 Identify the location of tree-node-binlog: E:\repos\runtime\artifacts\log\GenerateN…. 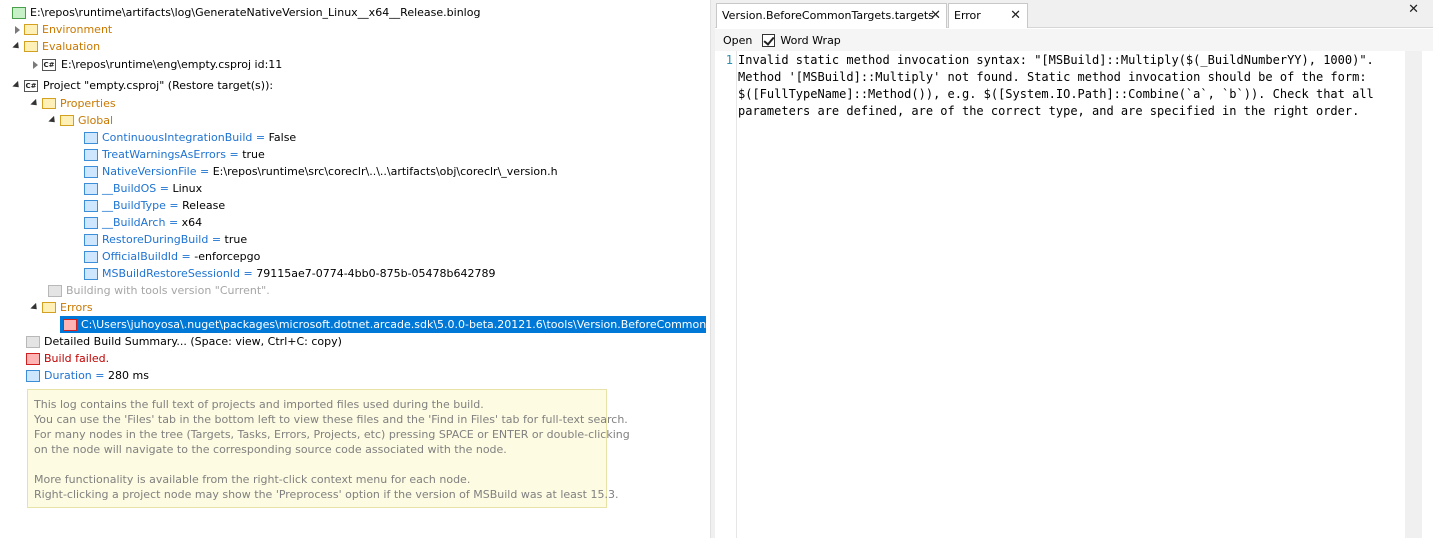
(246, 12).